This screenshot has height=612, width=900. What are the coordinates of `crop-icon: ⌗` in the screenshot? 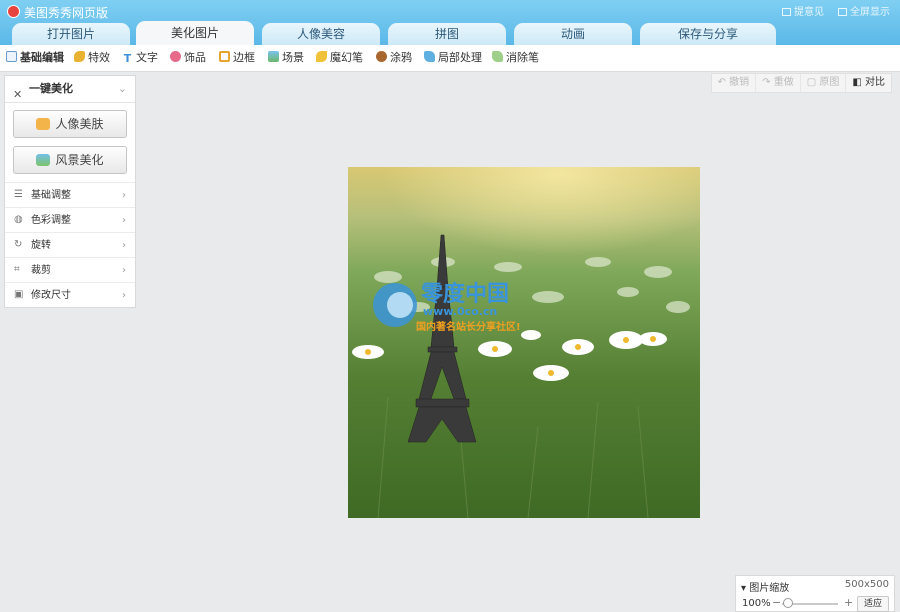 It's located at (17, 269).